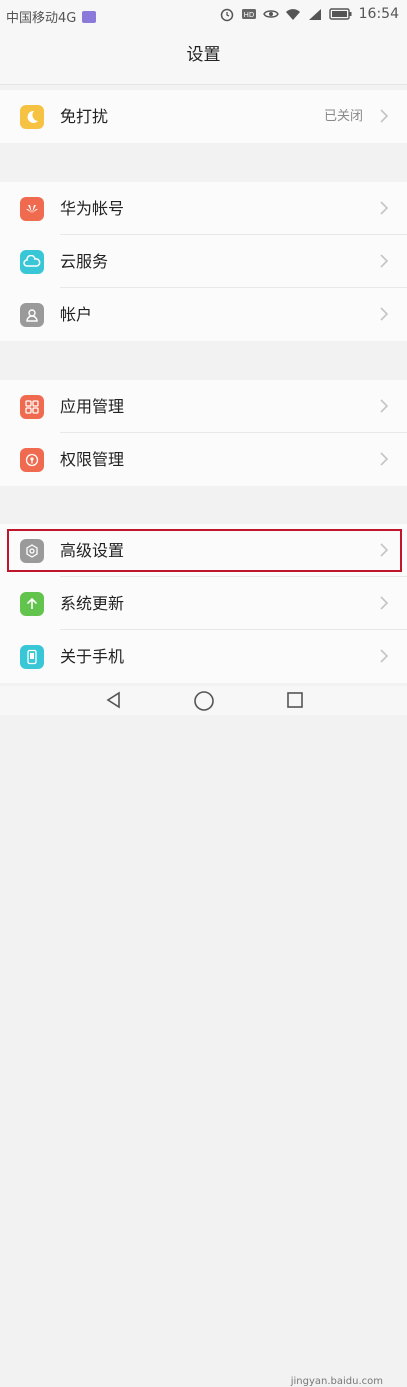  Describe the element at coordinates (343, 116) in the screenshot. I see `settings-item-value: 已关闭` at that location.